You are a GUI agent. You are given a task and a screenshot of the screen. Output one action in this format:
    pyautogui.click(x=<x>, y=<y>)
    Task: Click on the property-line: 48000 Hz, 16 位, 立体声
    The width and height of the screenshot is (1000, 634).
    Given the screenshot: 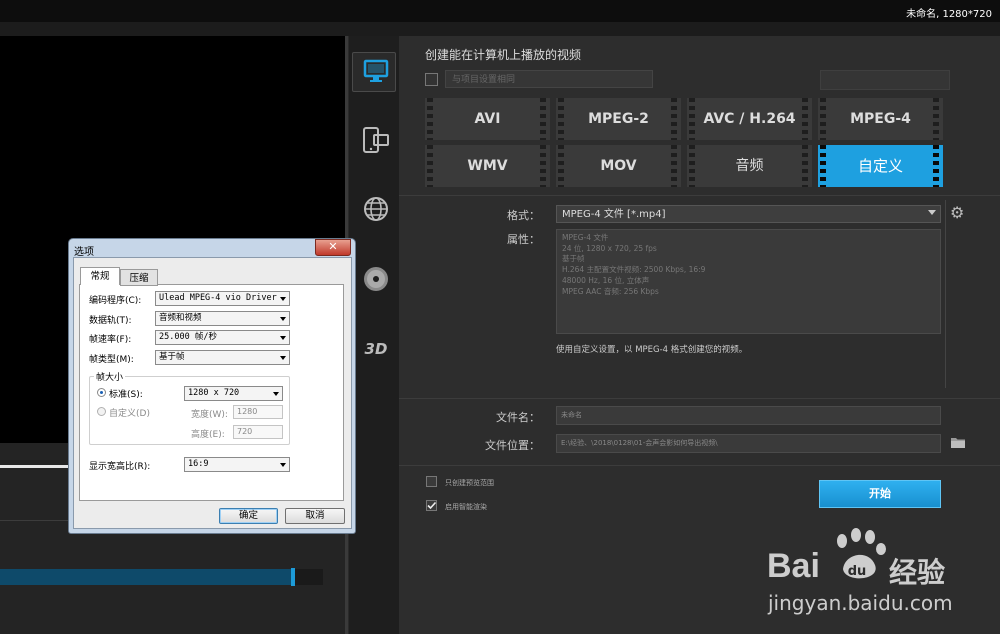 What is the action you would take?
    pyautogui.click(x=606, y=280)
    